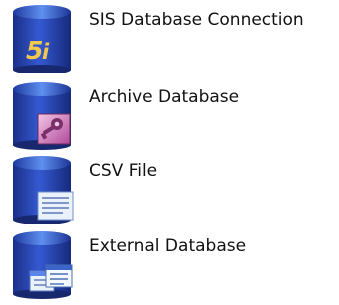  I want to click on svg-text: 5, so click(34, 50).